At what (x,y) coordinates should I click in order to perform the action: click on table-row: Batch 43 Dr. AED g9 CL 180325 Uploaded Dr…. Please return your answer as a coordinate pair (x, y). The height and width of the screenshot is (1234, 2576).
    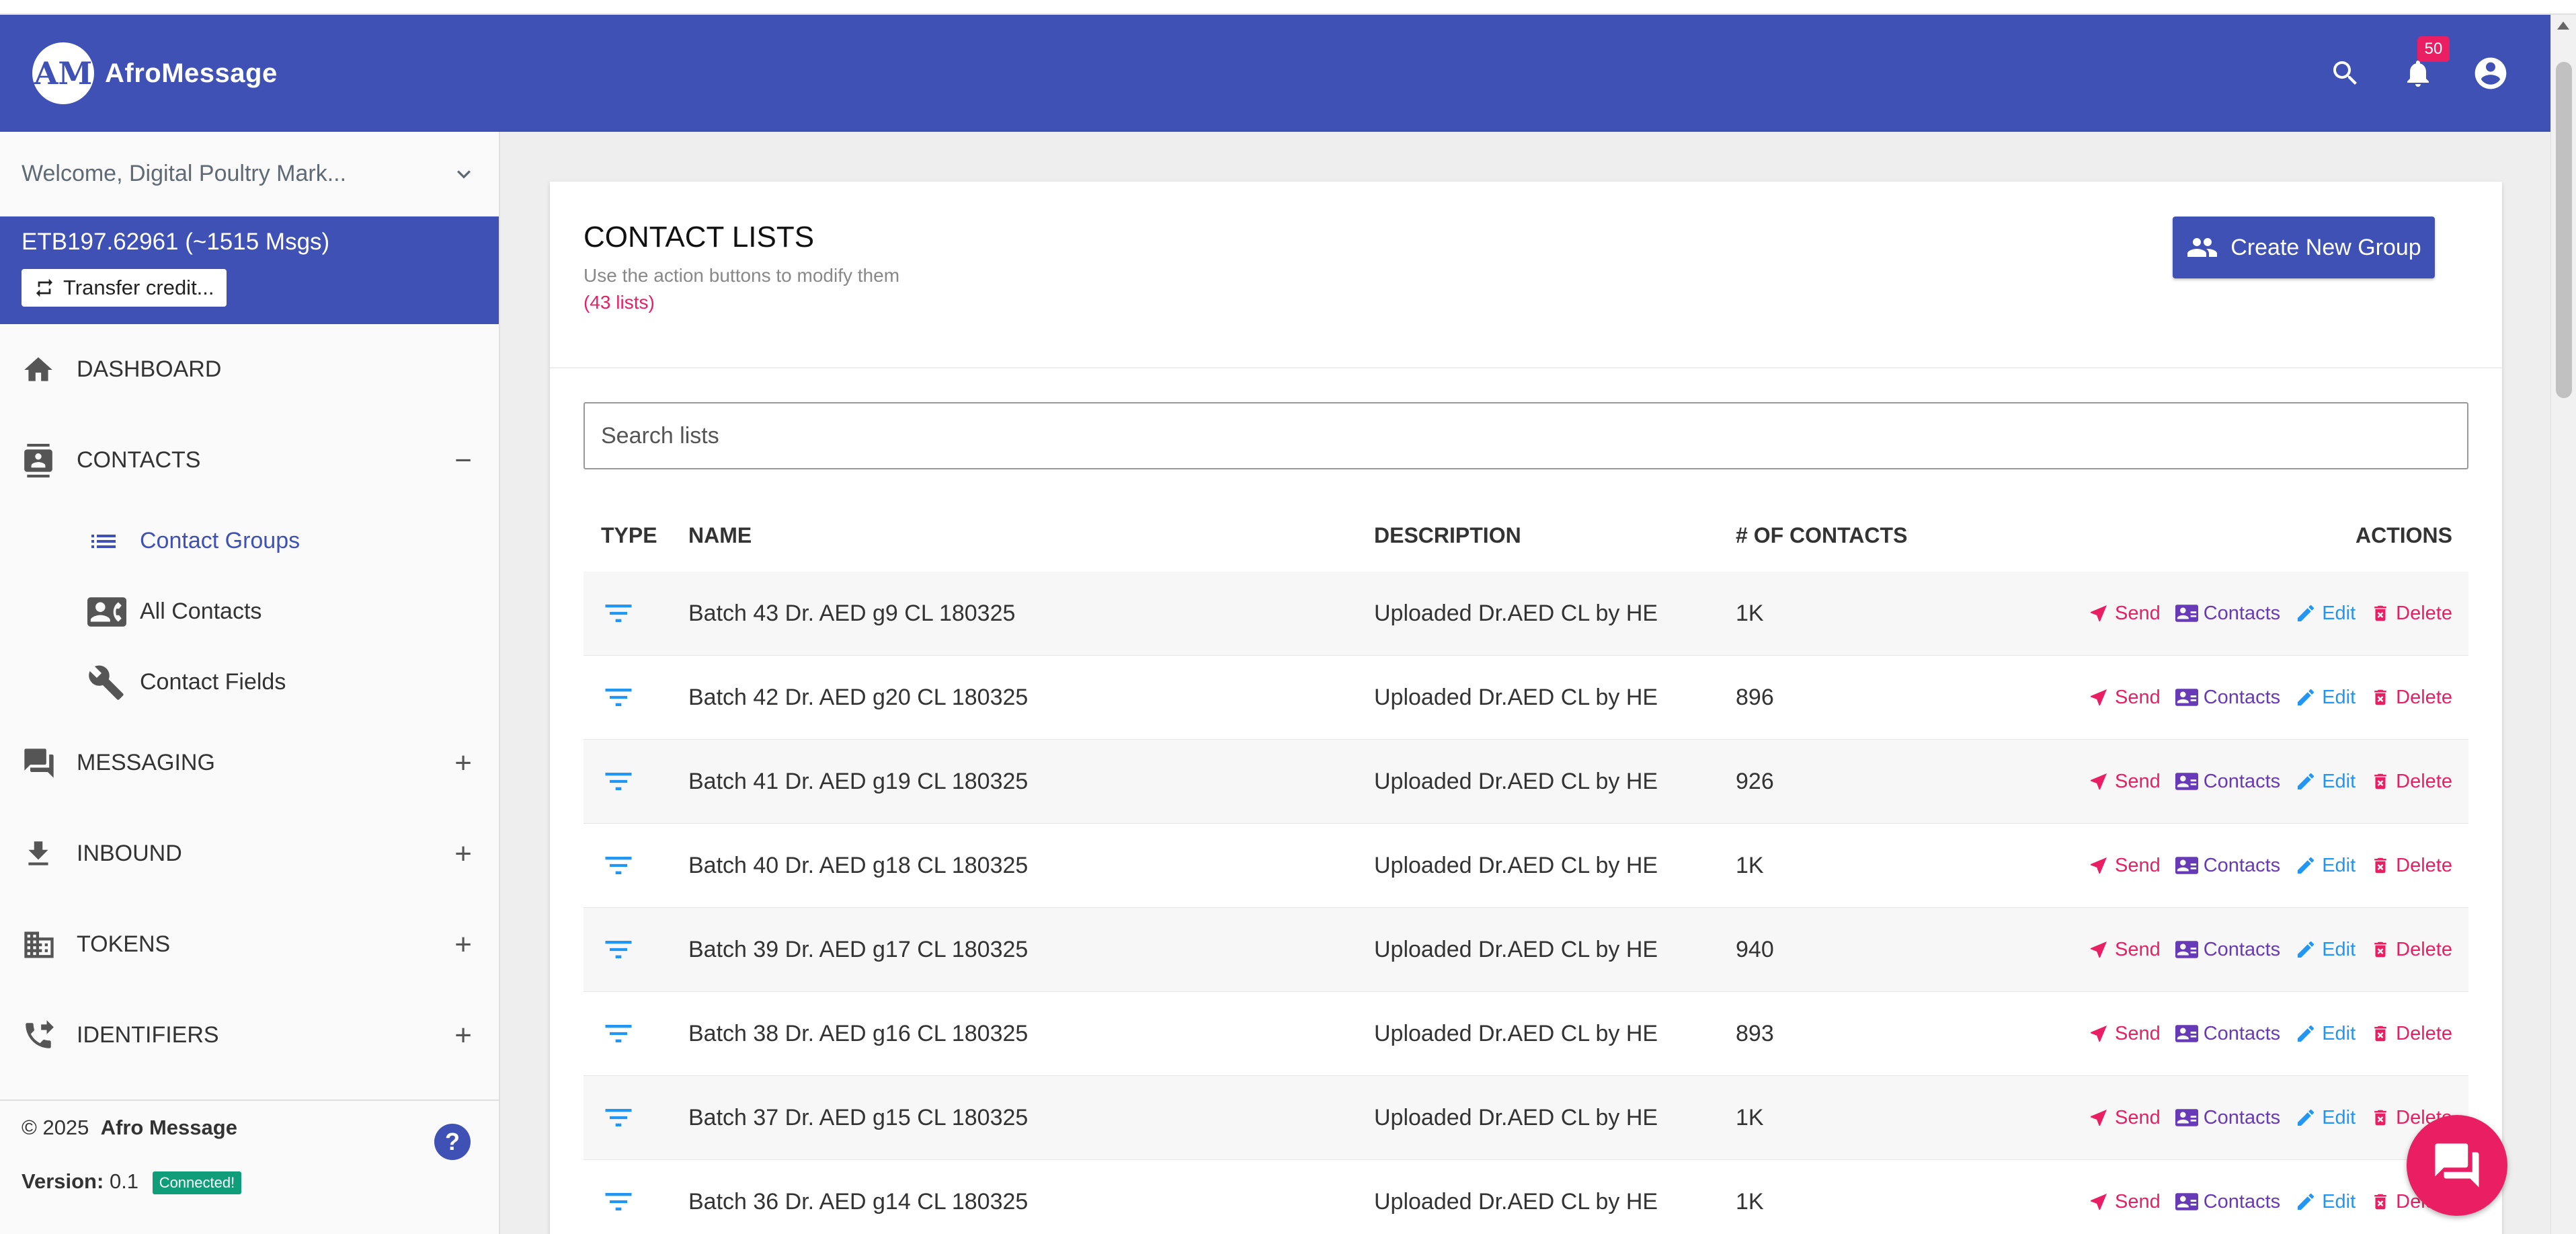
    Looking at the image, I should click on (1525, 614).